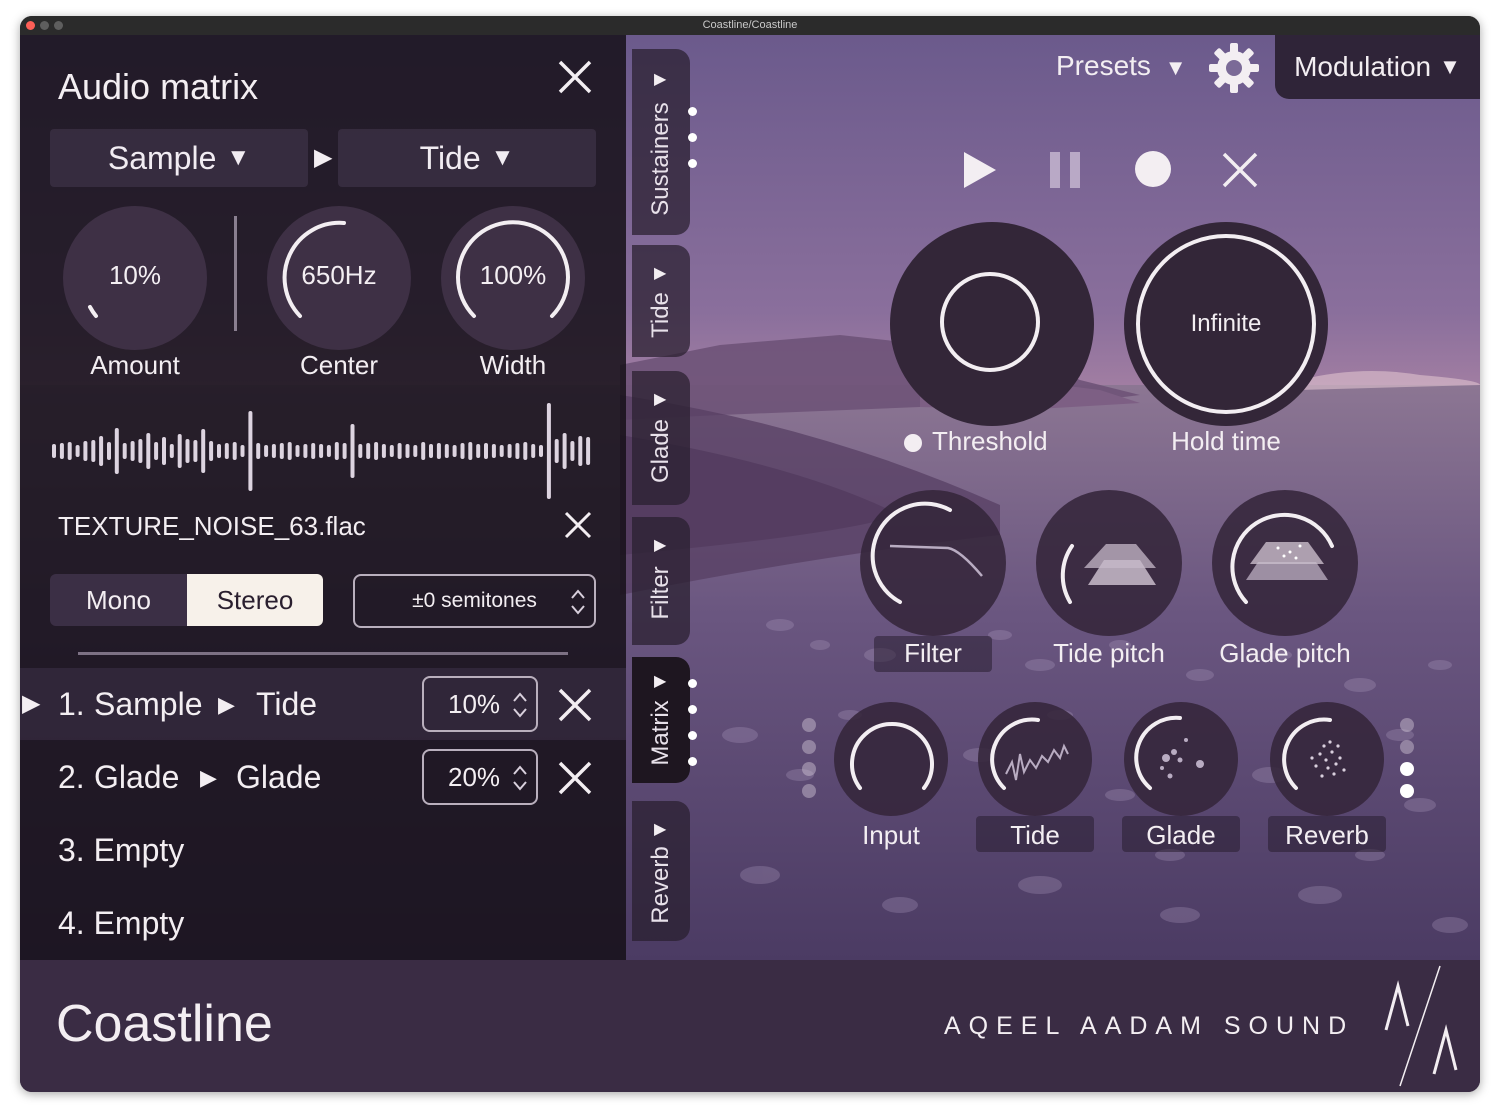  What do you see at coordinates (660, 593) in the screenshot?
I see `tab-filter-label: Filter` at bounding box center [660, 593].